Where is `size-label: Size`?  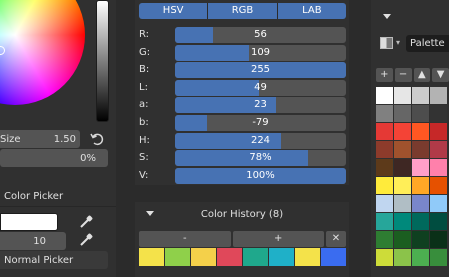 size-label: Size is located at coordinates (10, 139).